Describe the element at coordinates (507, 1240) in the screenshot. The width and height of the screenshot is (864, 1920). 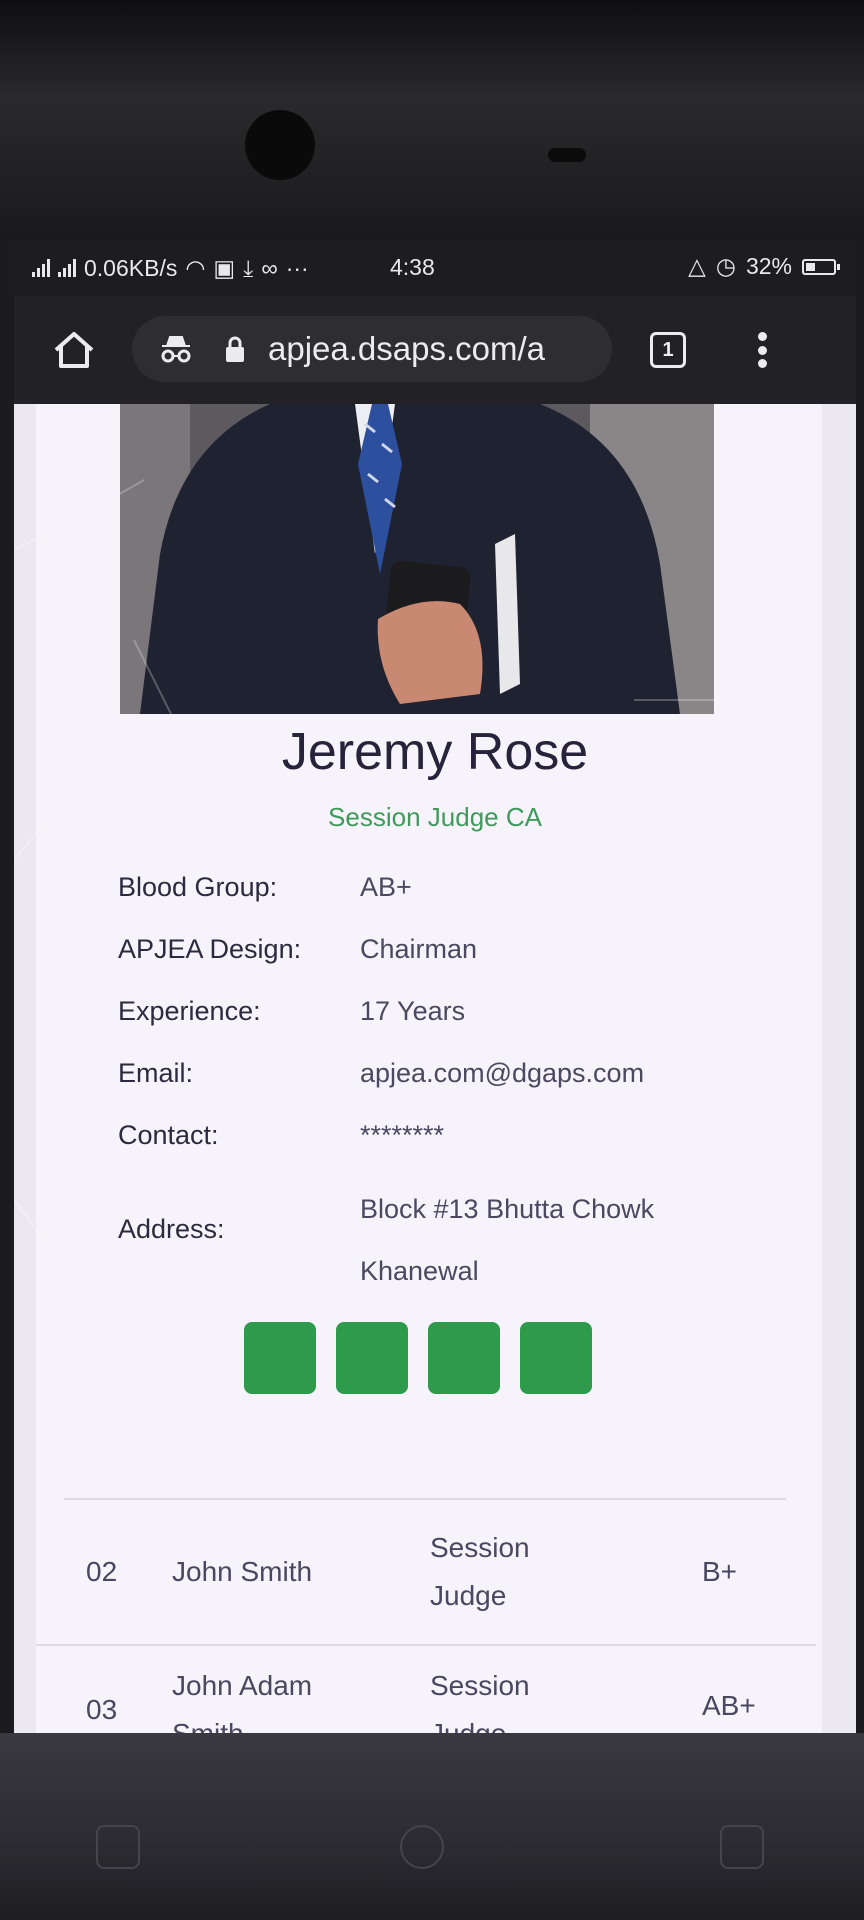
I see `detail-value: Block #13 Bhutta Chowk Khanewal` at that location.